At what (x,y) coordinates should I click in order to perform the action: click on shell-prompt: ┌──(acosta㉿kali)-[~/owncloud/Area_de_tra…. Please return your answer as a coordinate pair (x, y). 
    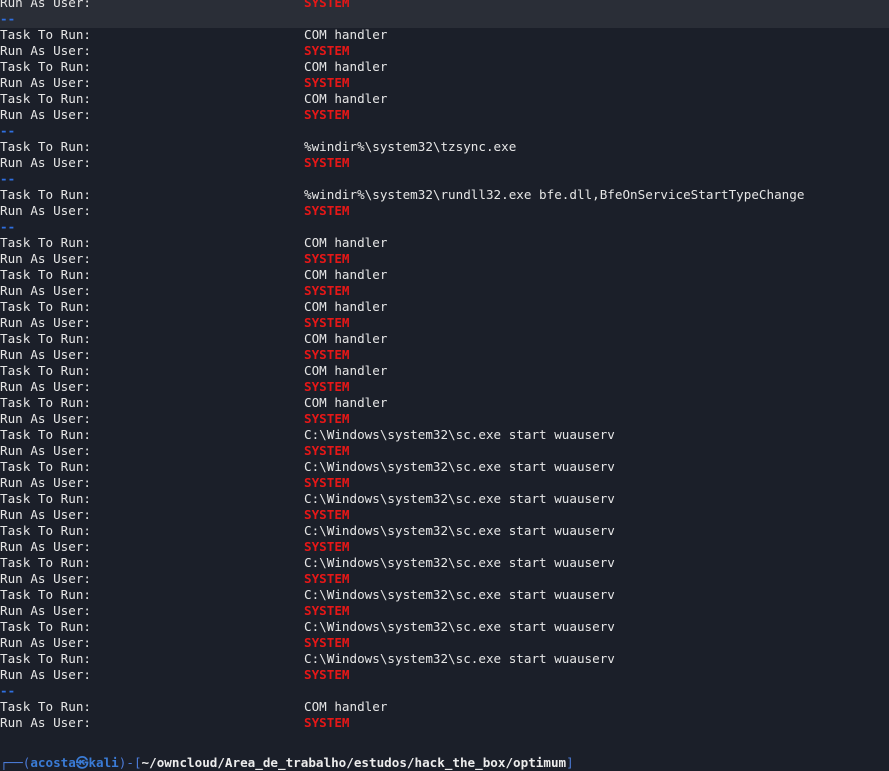
    Looking at the image, I should click on (287, 763).